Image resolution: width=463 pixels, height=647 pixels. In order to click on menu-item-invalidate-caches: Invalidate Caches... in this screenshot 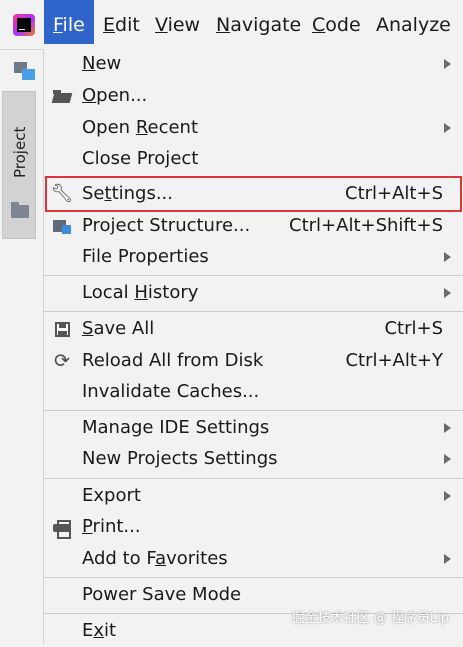, I will do `click(253, 392)`.